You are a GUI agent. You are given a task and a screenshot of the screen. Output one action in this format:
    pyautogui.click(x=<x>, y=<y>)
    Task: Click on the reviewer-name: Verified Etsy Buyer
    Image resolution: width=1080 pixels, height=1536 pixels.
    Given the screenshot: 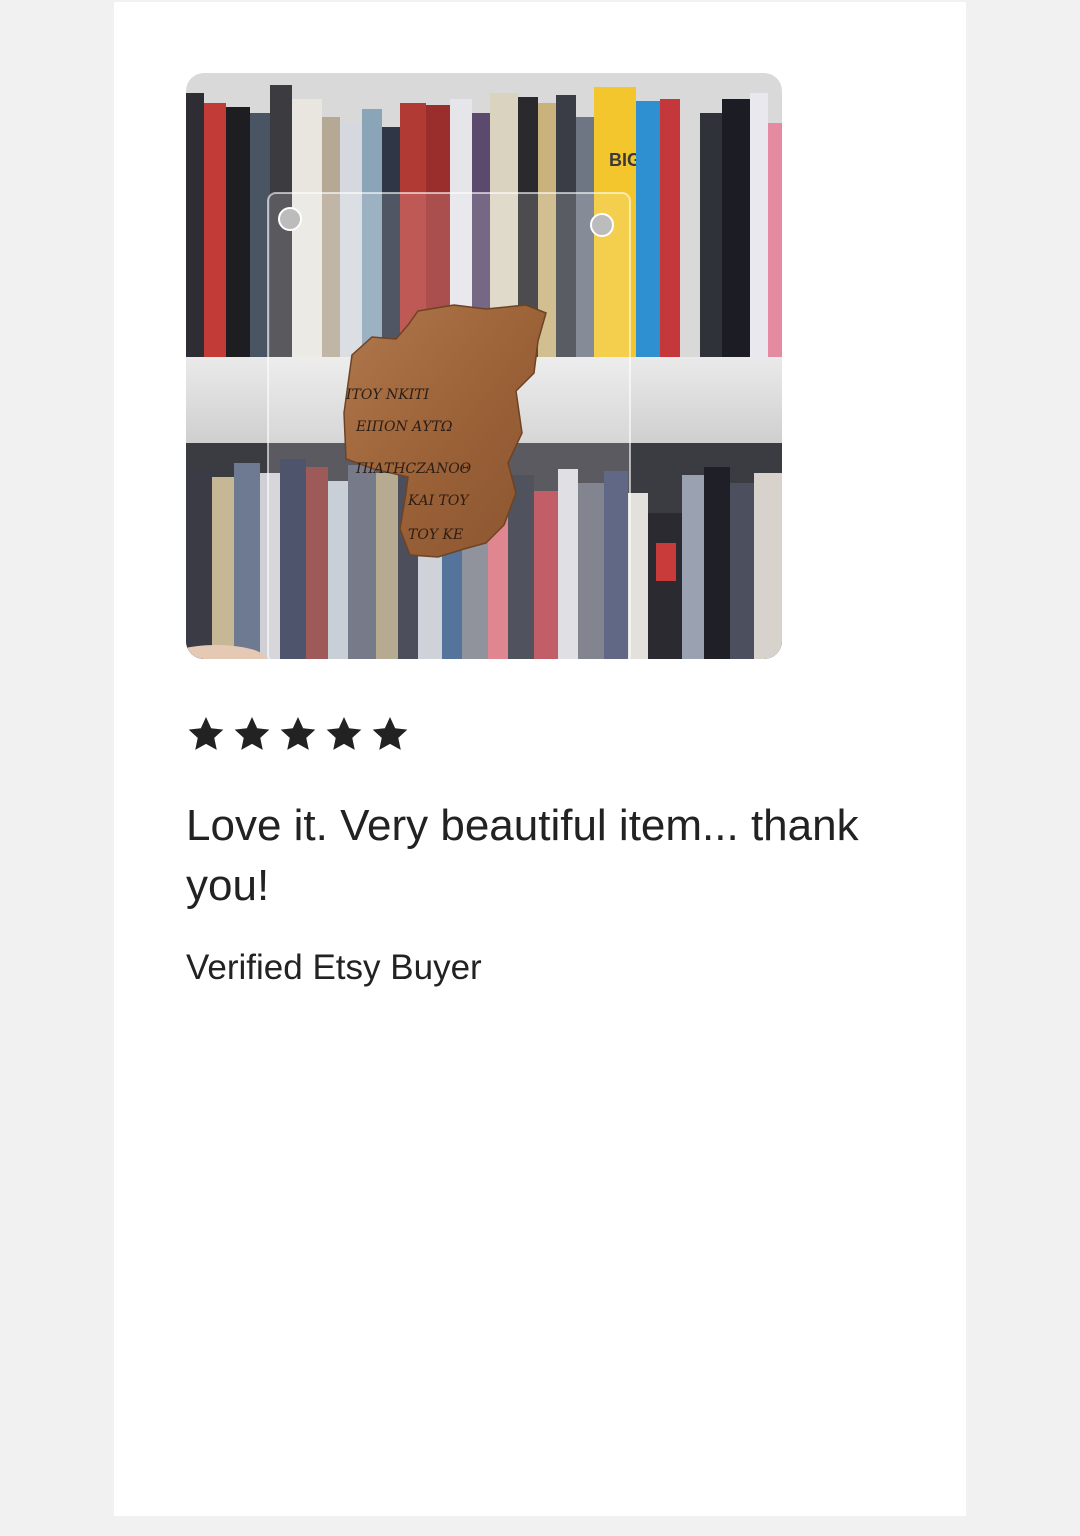 What is the action you would take?
    pyautogui.click(x=334, y=967)
    